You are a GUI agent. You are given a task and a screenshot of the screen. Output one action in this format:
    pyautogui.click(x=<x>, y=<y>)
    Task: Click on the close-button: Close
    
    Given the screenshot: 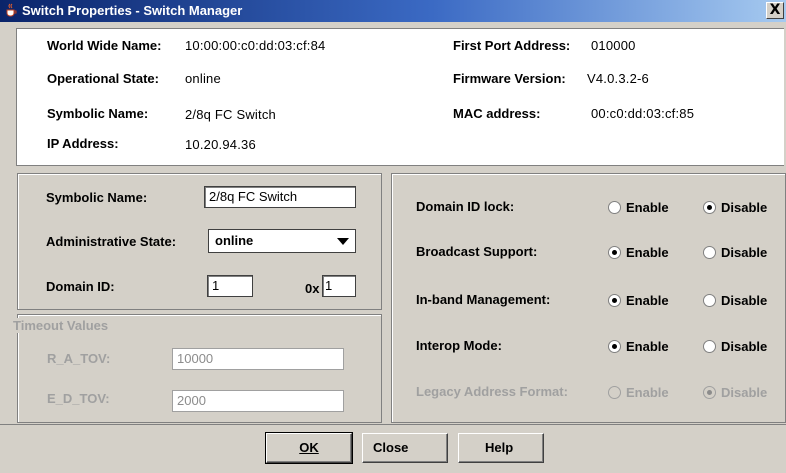 What is the action you would take?
    pyautogui.click(x=405, y=448)
    